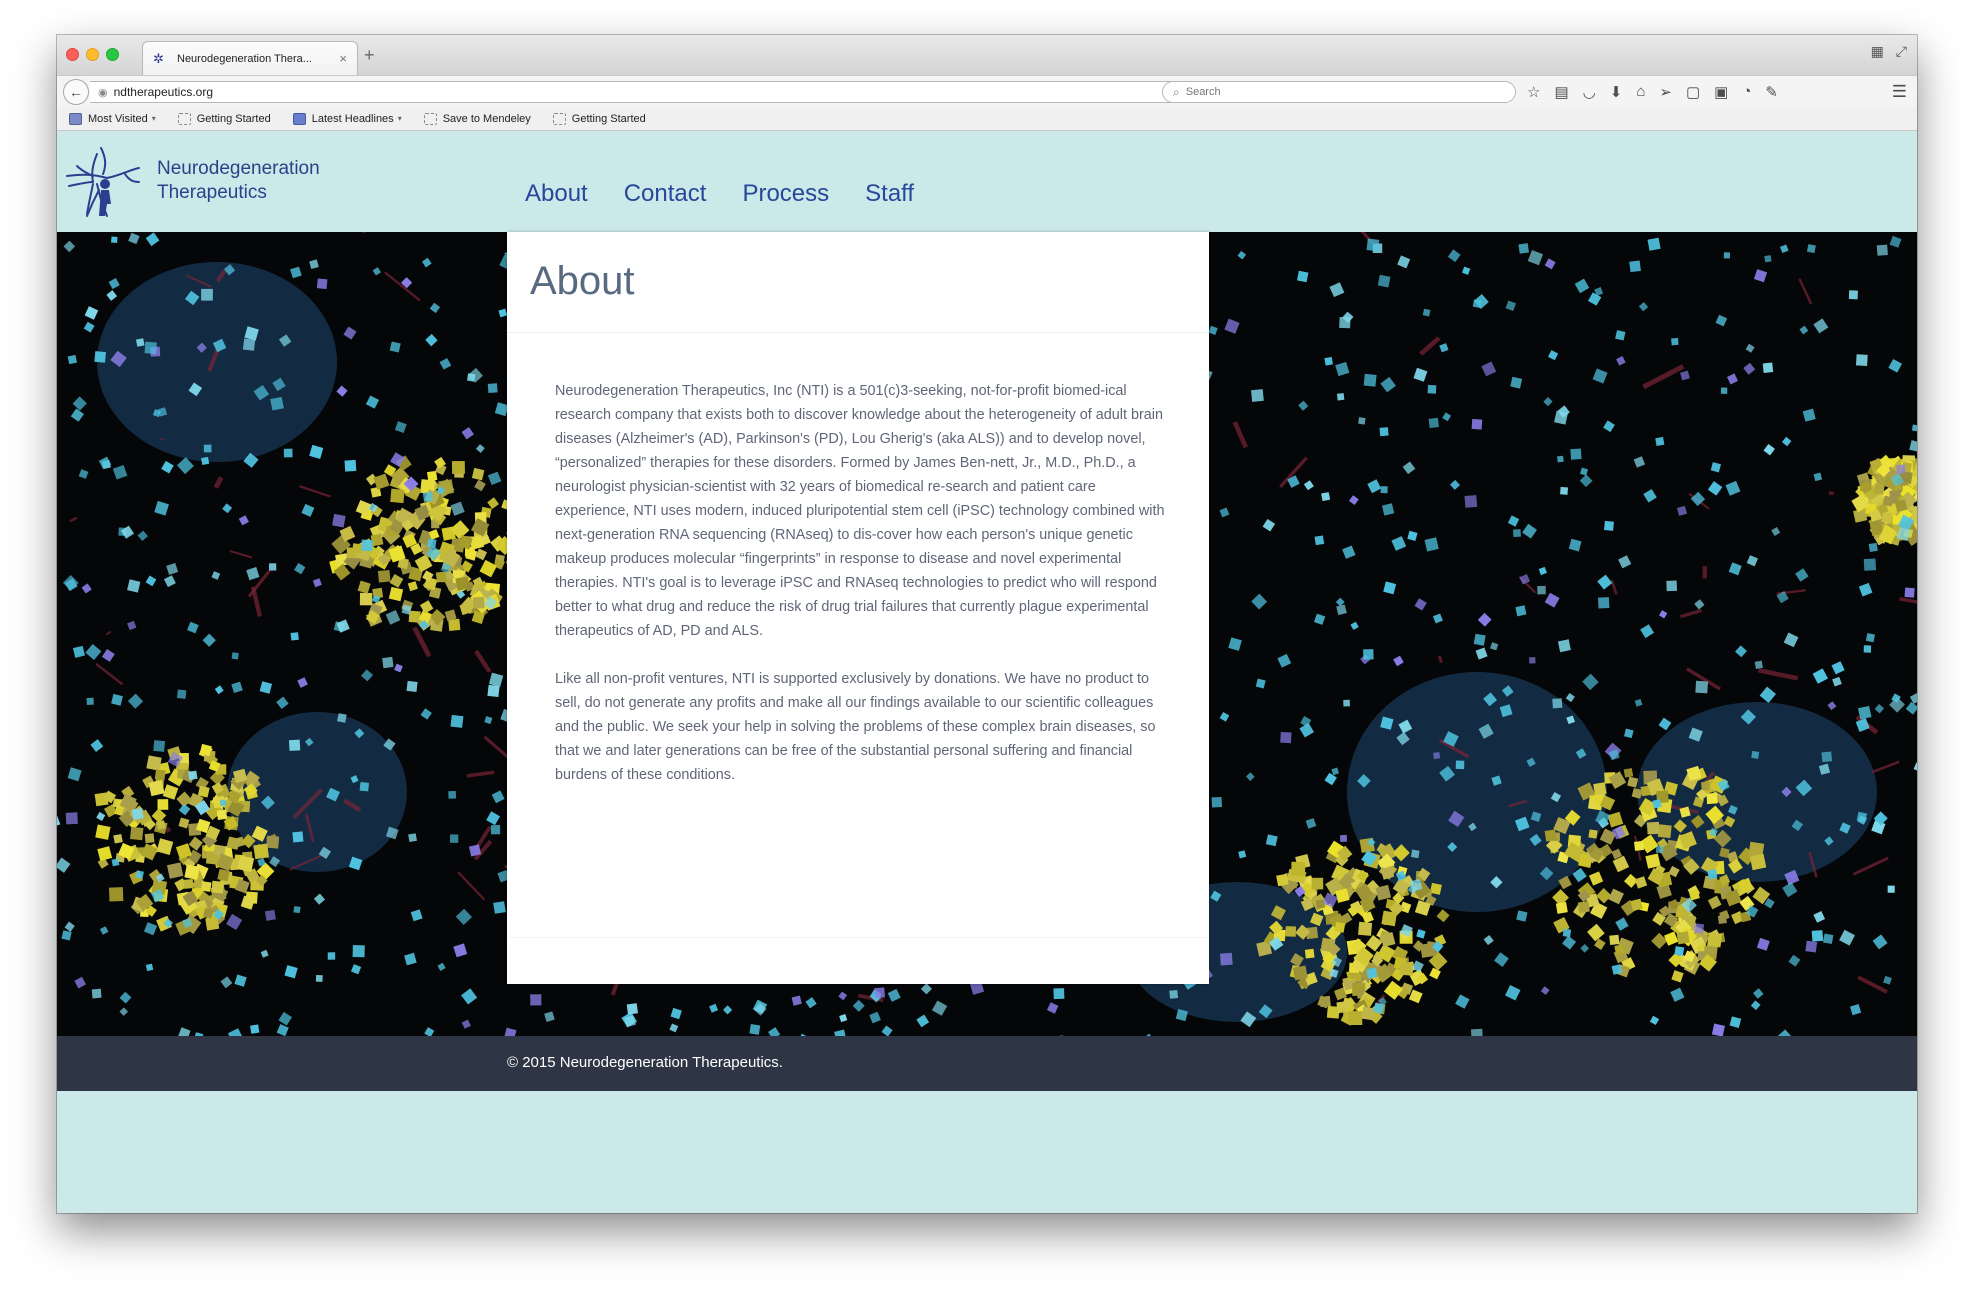 This screenshot has height=1292, width=1974. What do you see at coordinates (556, 194) in the screenshot?
I see `nav-about: About` at bounding box center [556, 194].